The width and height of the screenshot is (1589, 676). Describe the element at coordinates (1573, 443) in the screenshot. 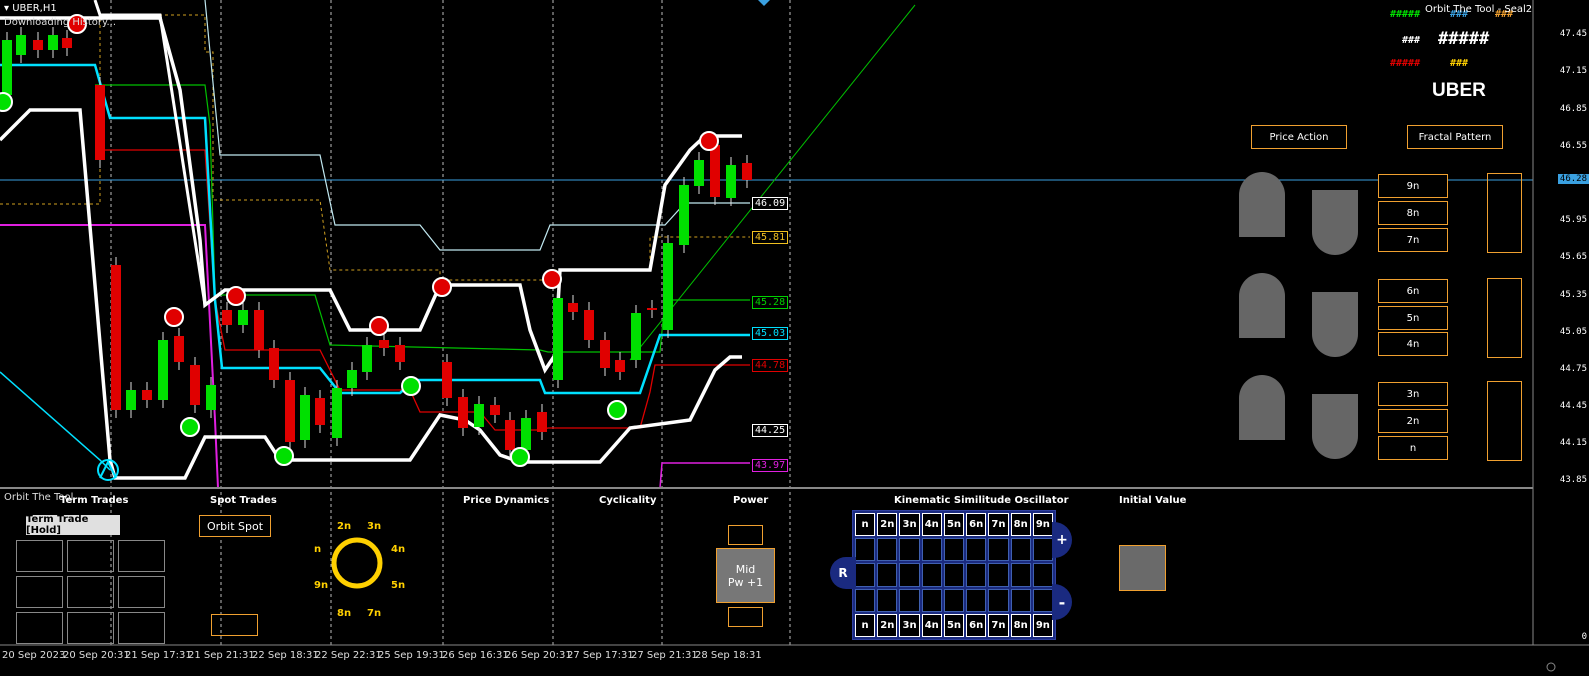

I see `price-tick: 44.15` at that location.